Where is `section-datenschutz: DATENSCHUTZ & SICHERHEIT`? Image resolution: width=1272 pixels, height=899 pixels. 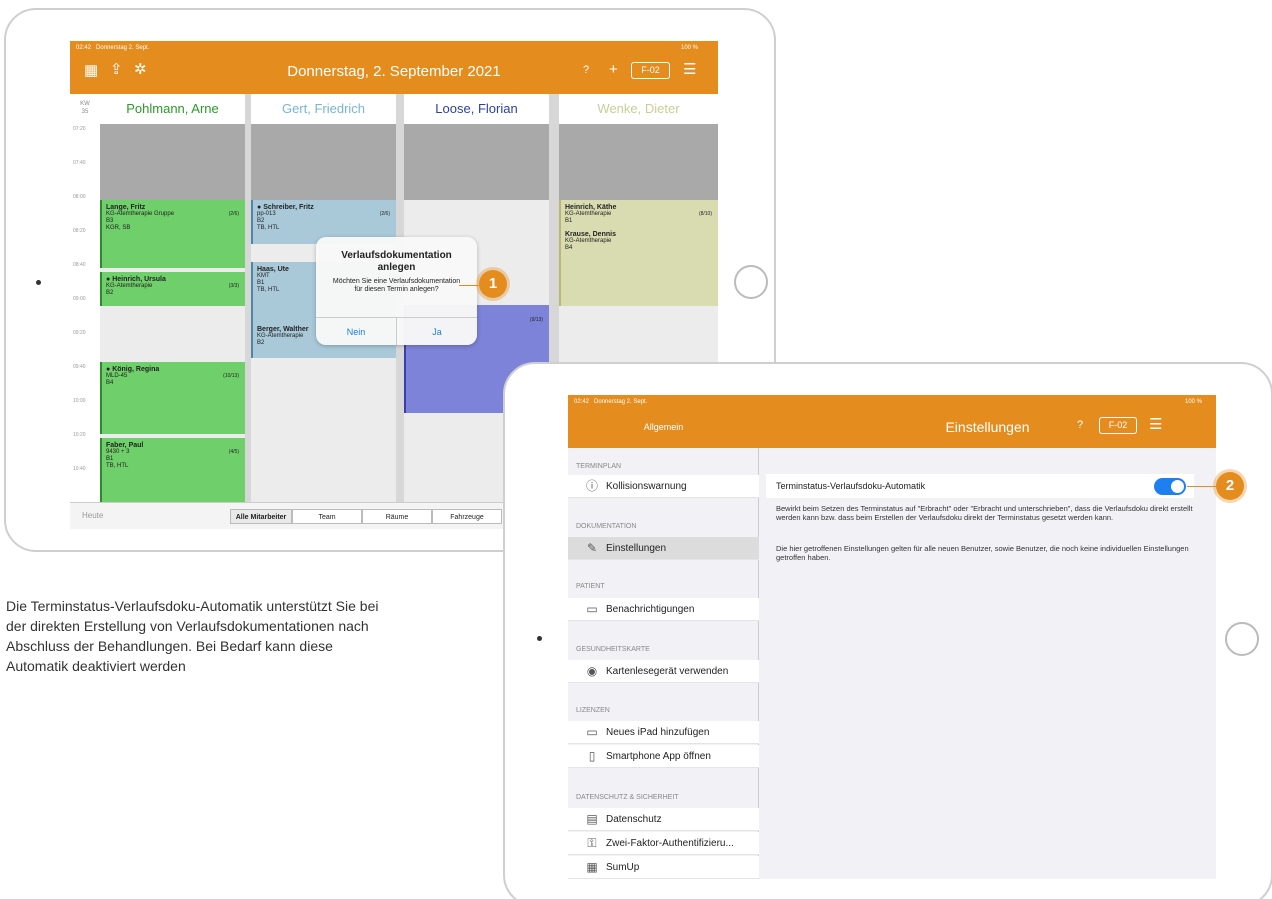
section-datenschutz: DATENSCHUTZ & SICHERHEIT is located at coordinates (627, 797).